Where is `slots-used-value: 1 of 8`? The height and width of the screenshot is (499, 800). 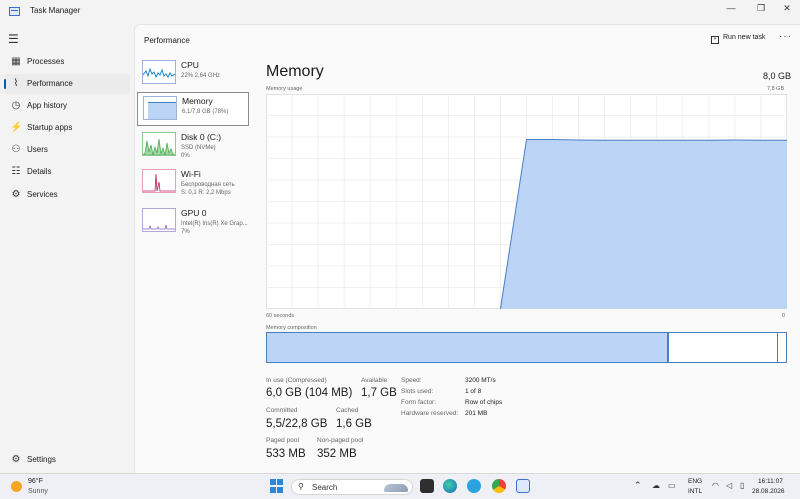 slots-used-value: 1 of 8 is located at coordinates (473, 391).